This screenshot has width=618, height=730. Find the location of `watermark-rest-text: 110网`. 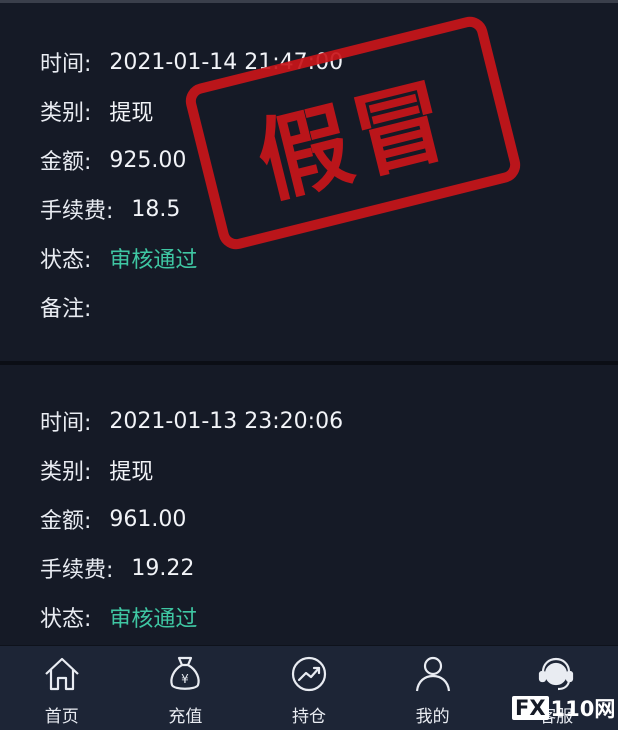

watermark-rest-text: 110网 is located at coordinates (583, 709).